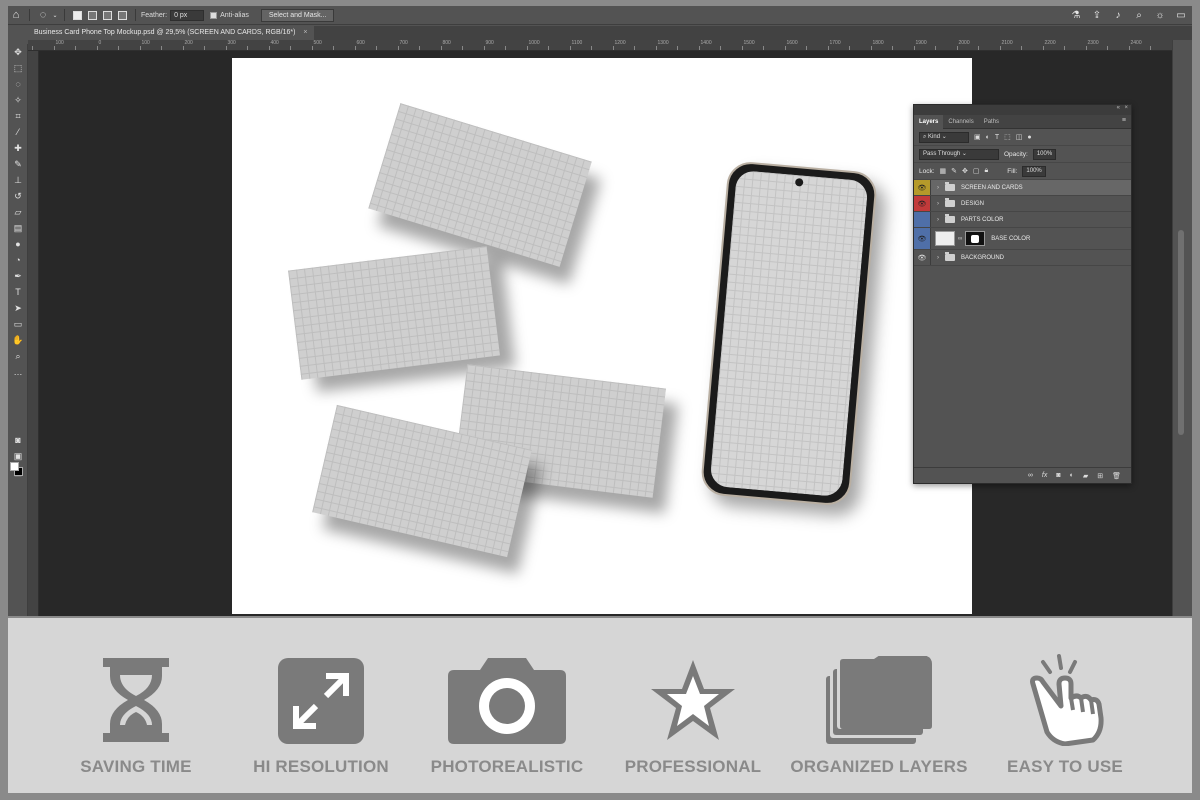 The height and width of the screenshot is (800, 1200). What do you see at coordinates (1034, 171) in the screenshot?
I see `fill-input: 100%` at bounding box center [1034, 171].